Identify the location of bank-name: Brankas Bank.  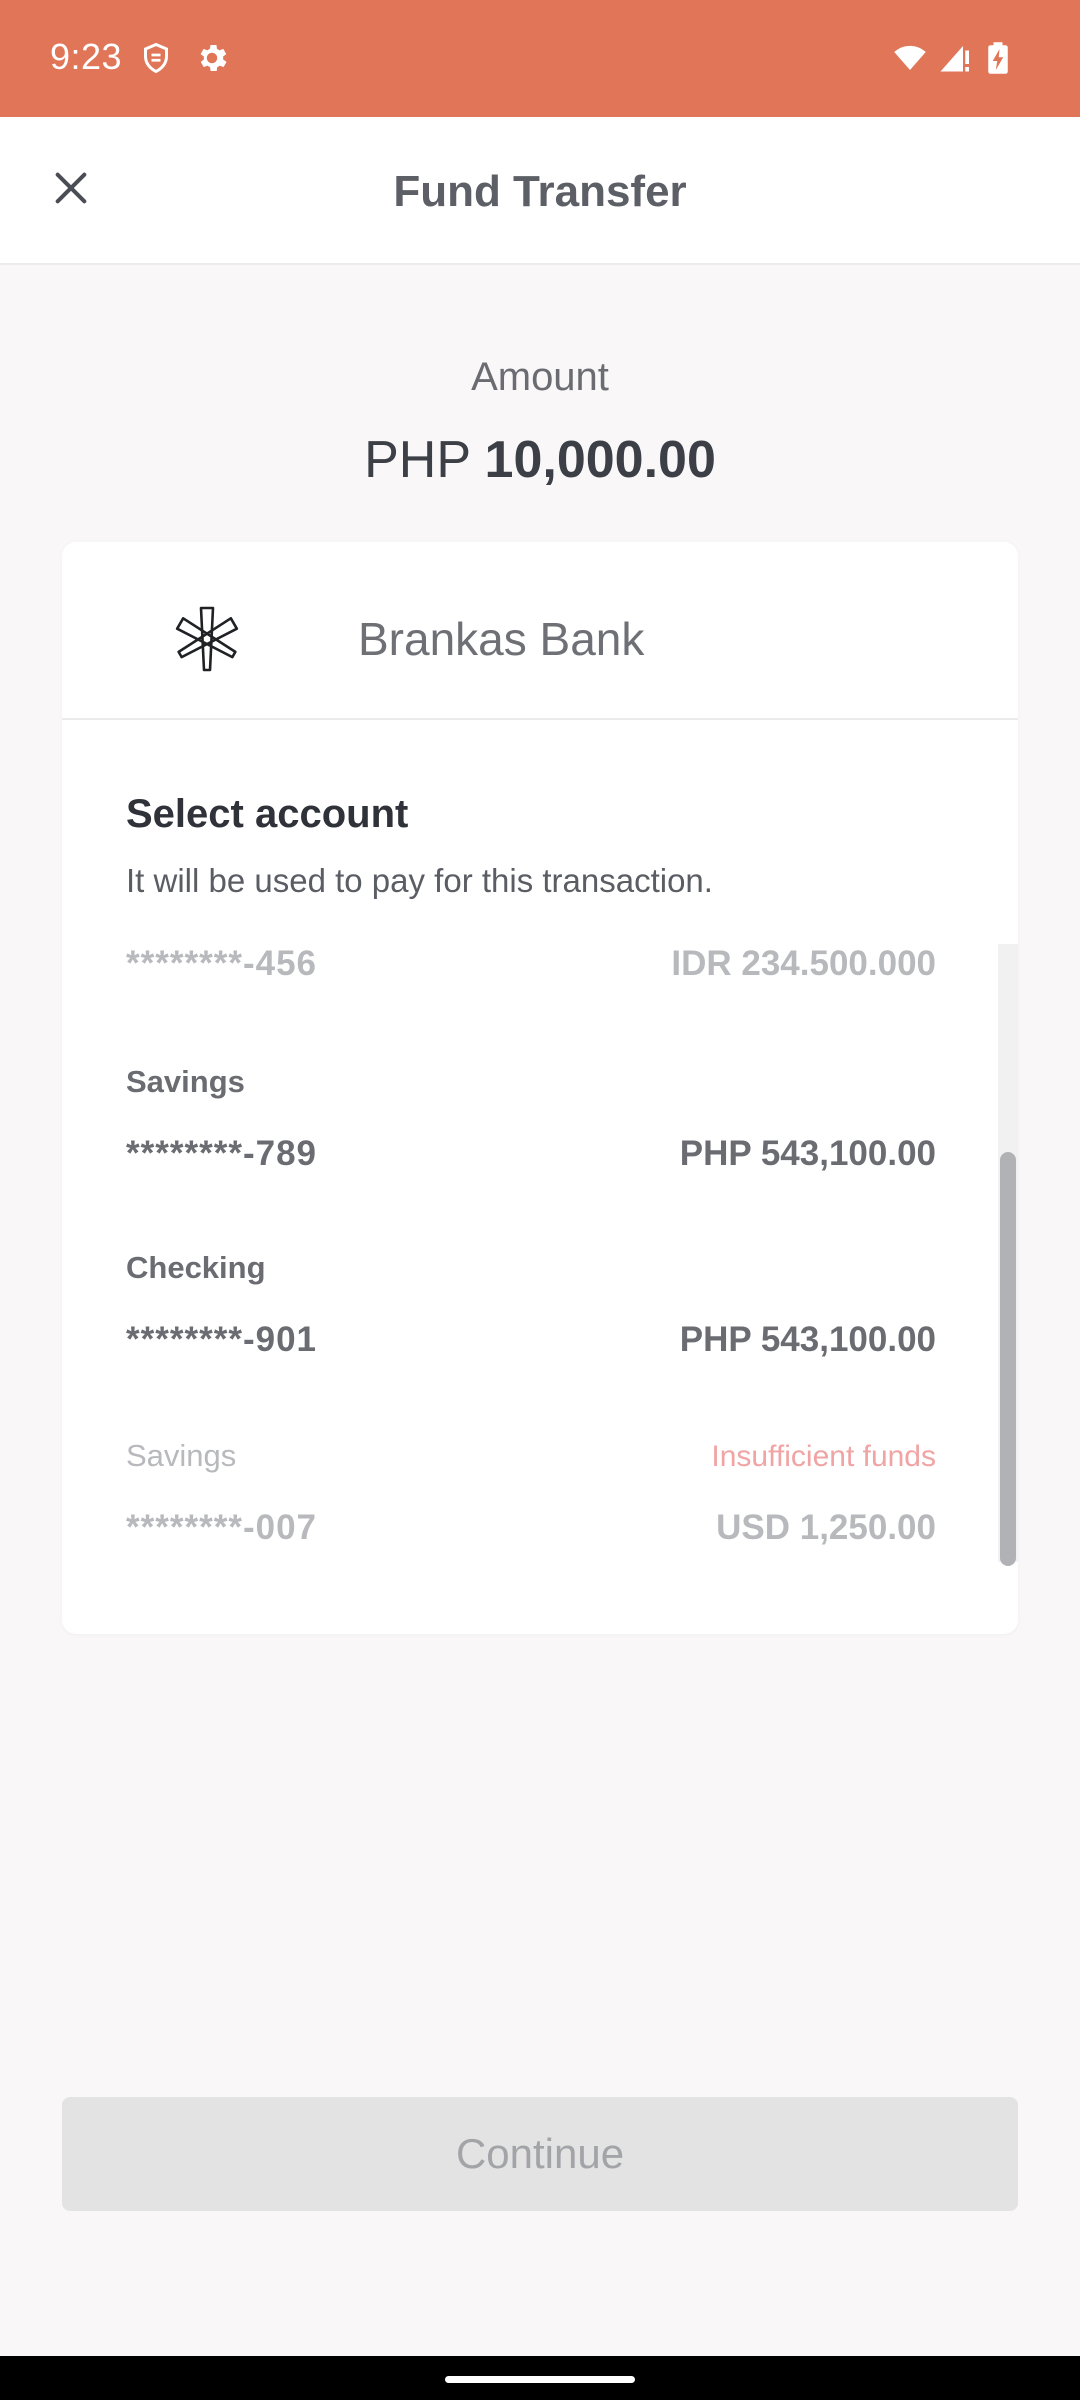
(501, 639).